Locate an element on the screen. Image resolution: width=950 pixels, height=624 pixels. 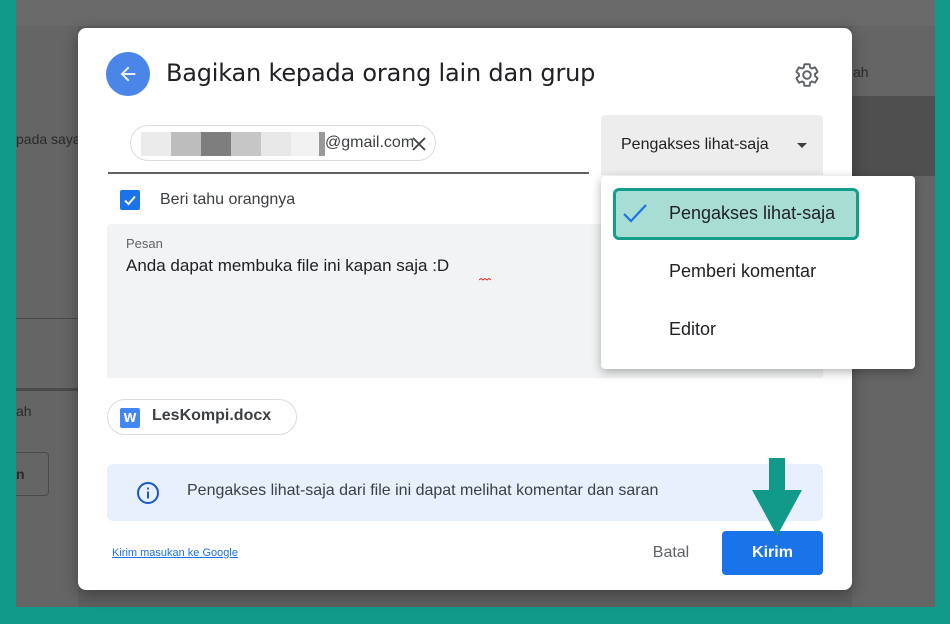
role-option-commenter: Pemberi komentar is located at coordinates (758, 272).